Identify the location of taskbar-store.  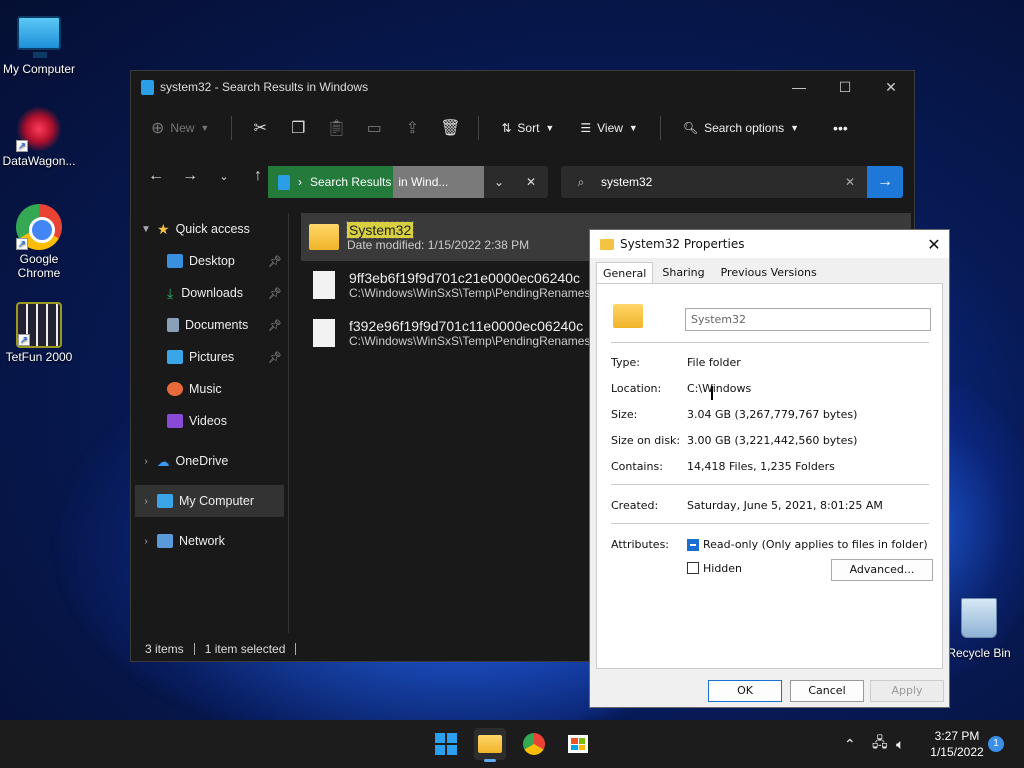
(578, 744).